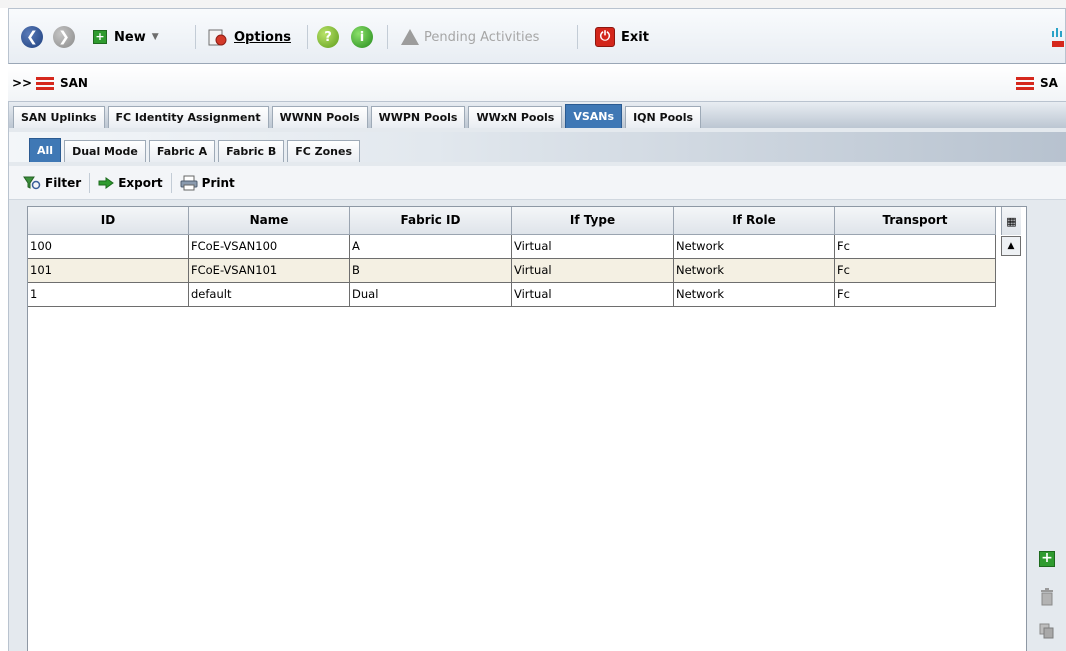  I want to click on copy-icon, so click(1046, 631).